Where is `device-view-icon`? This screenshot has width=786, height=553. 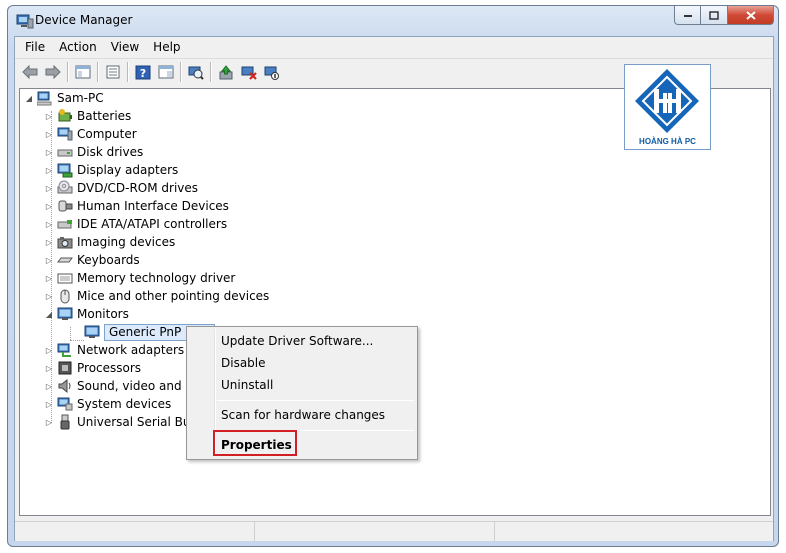 device-view-icon is located at coordinates (165, 72).